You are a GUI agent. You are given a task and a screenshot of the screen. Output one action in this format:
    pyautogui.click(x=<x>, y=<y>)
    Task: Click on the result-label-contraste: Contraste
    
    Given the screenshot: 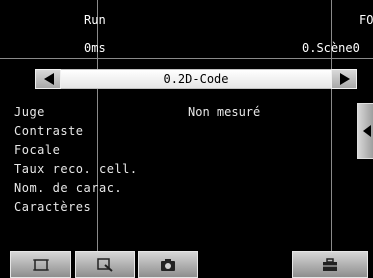 What is the action you would take?
    pyautogui.click(x=49, y=131)
    